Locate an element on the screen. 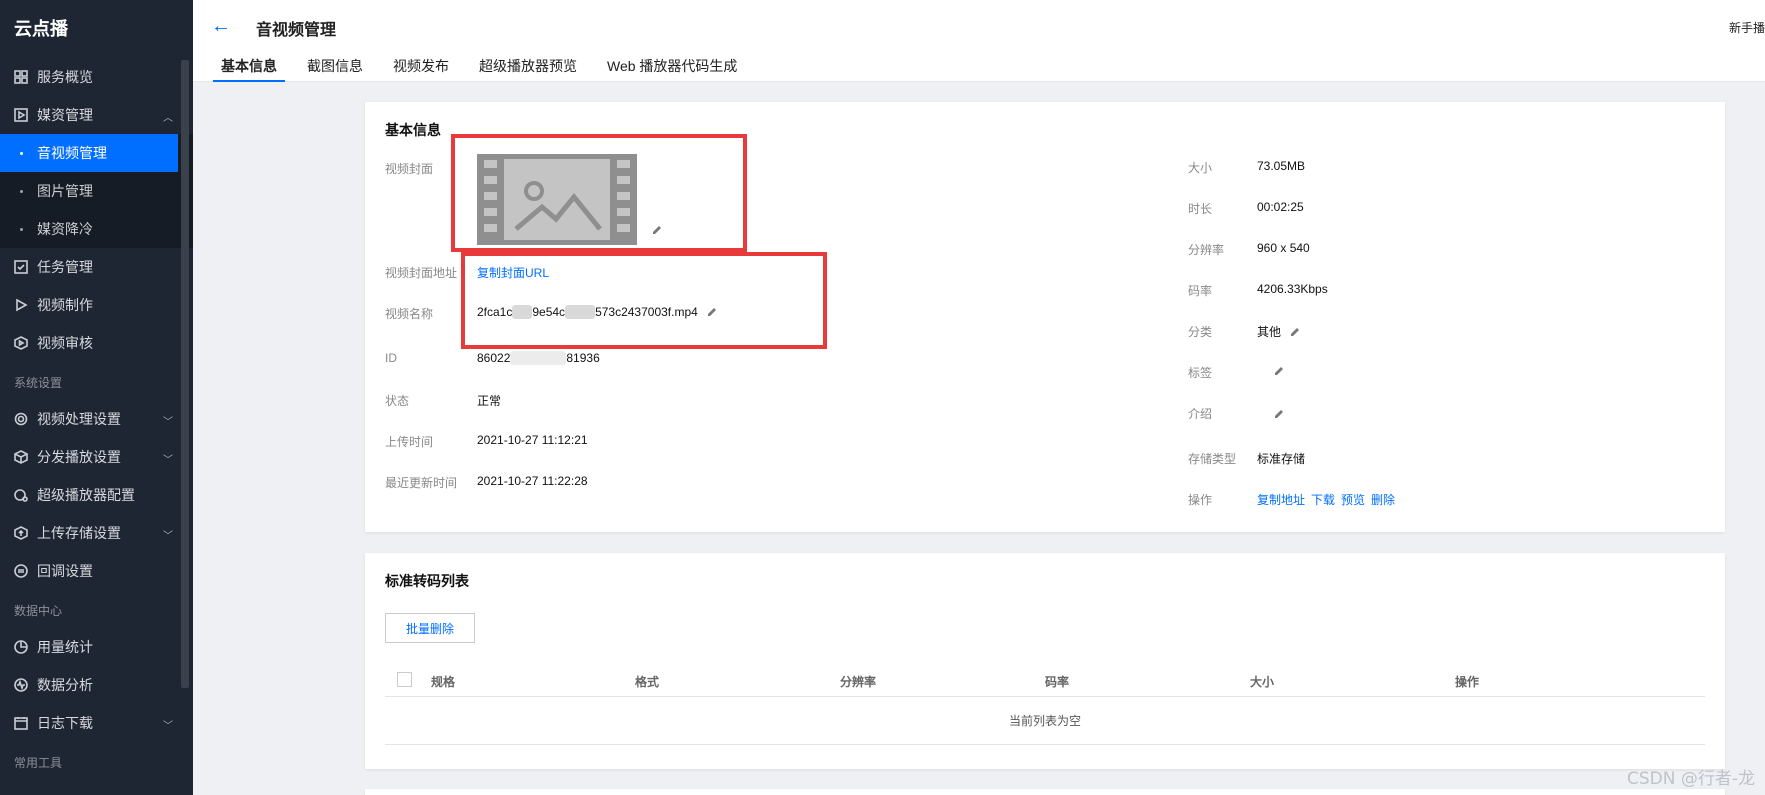  edit-category-pencil-icon is located at coordinates (1295, 332).